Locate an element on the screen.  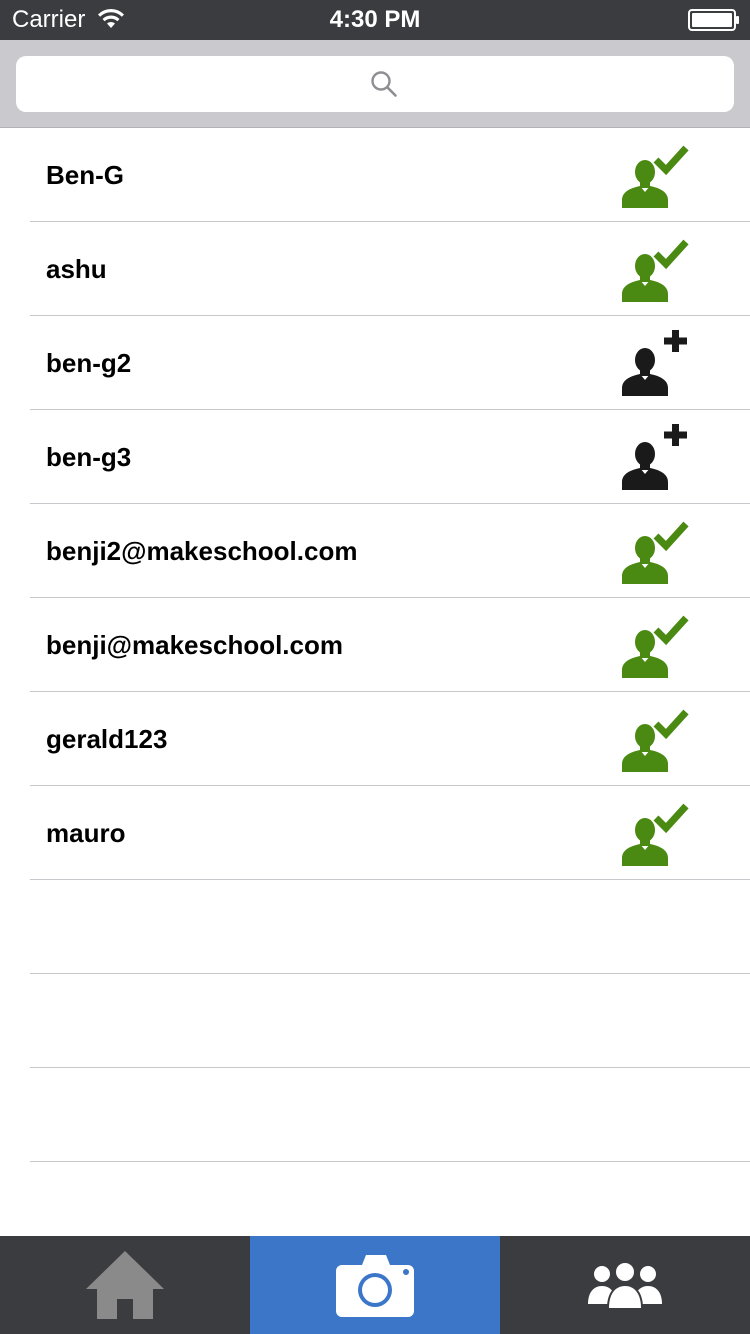
home-icon is located at coordinates (125, 1285).